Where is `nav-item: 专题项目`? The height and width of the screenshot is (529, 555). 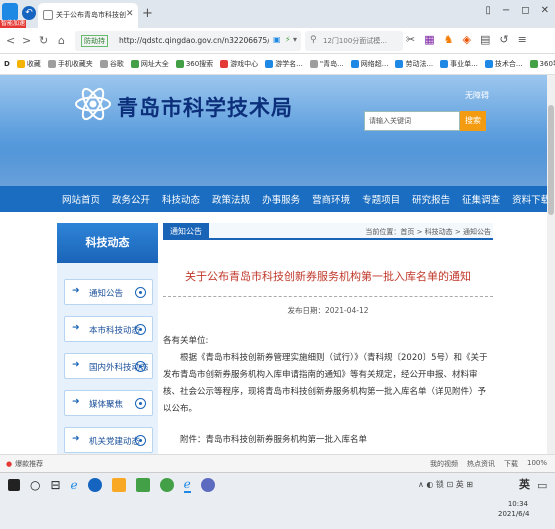
nav-item: 专题项目 is located at coordinates (381, 199).